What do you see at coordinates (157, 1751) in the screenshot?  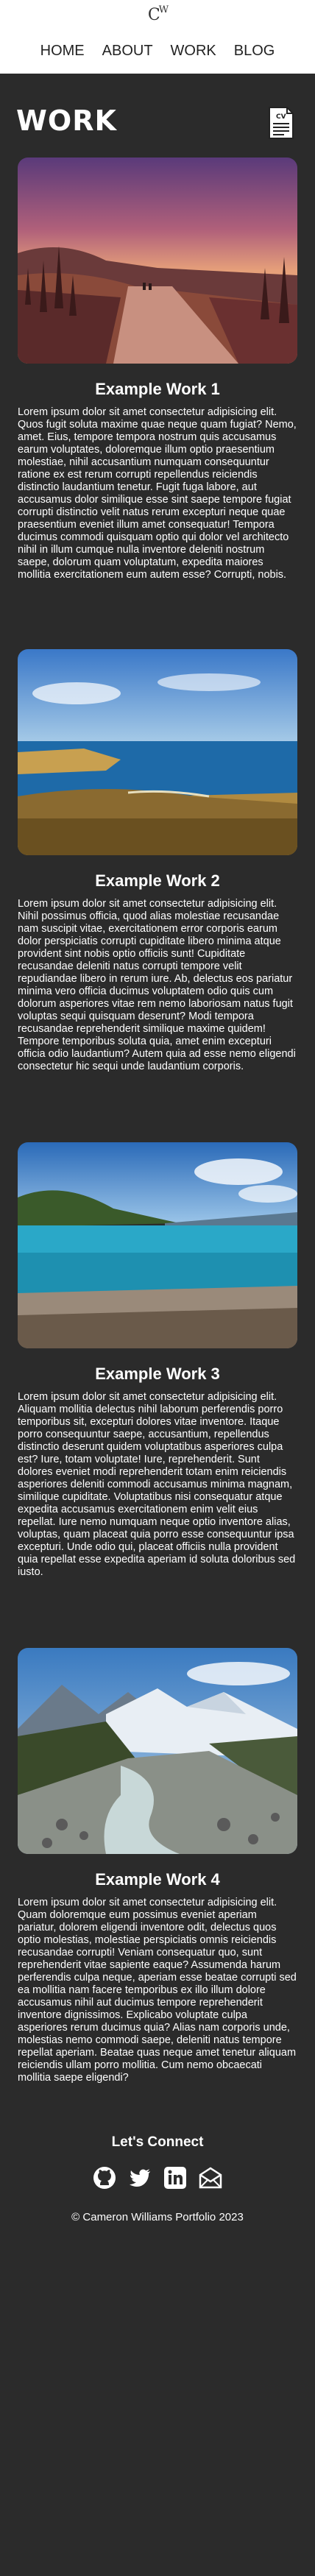 I see `work-image-mountain-river` at bounding box center [157, 1751].